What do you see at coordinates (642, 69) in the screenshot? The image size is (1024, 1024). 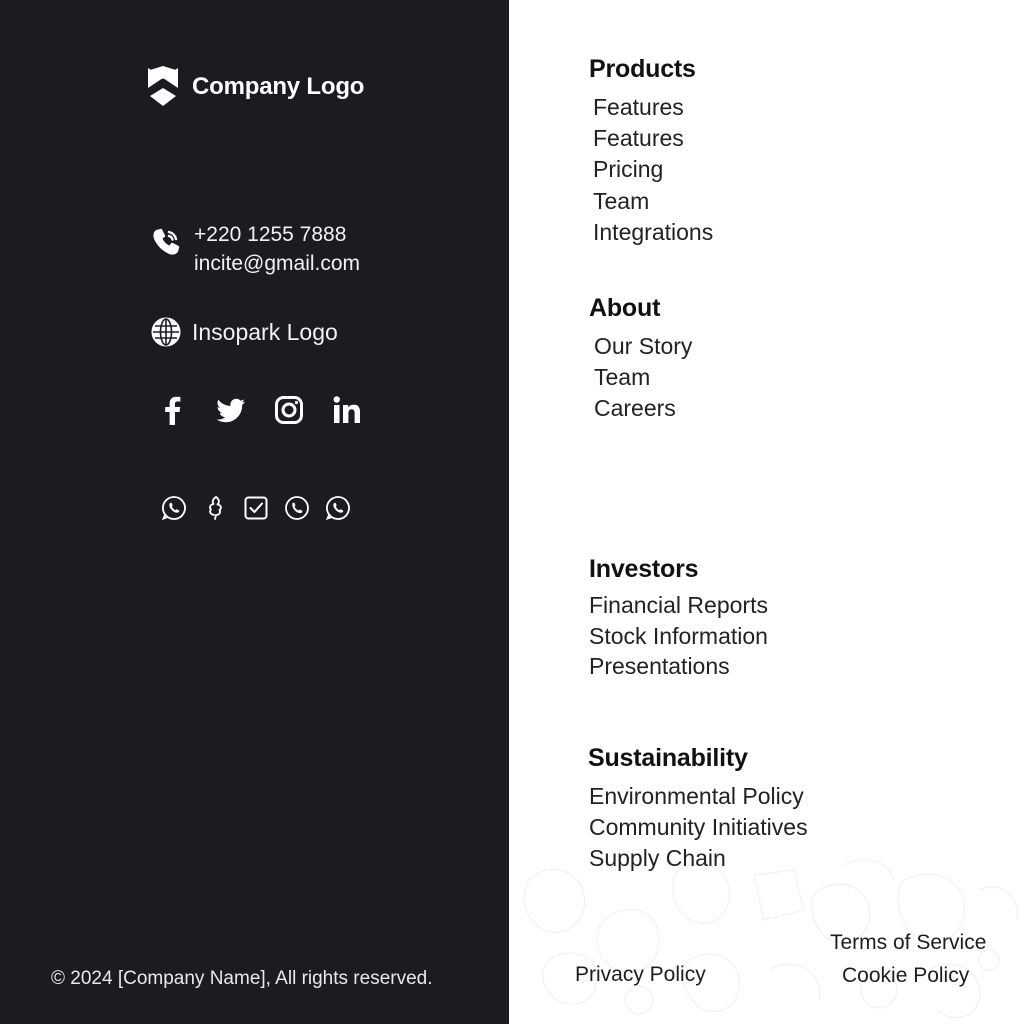 I see `nav-heading-products: Products` at bounding box center [642, 69].